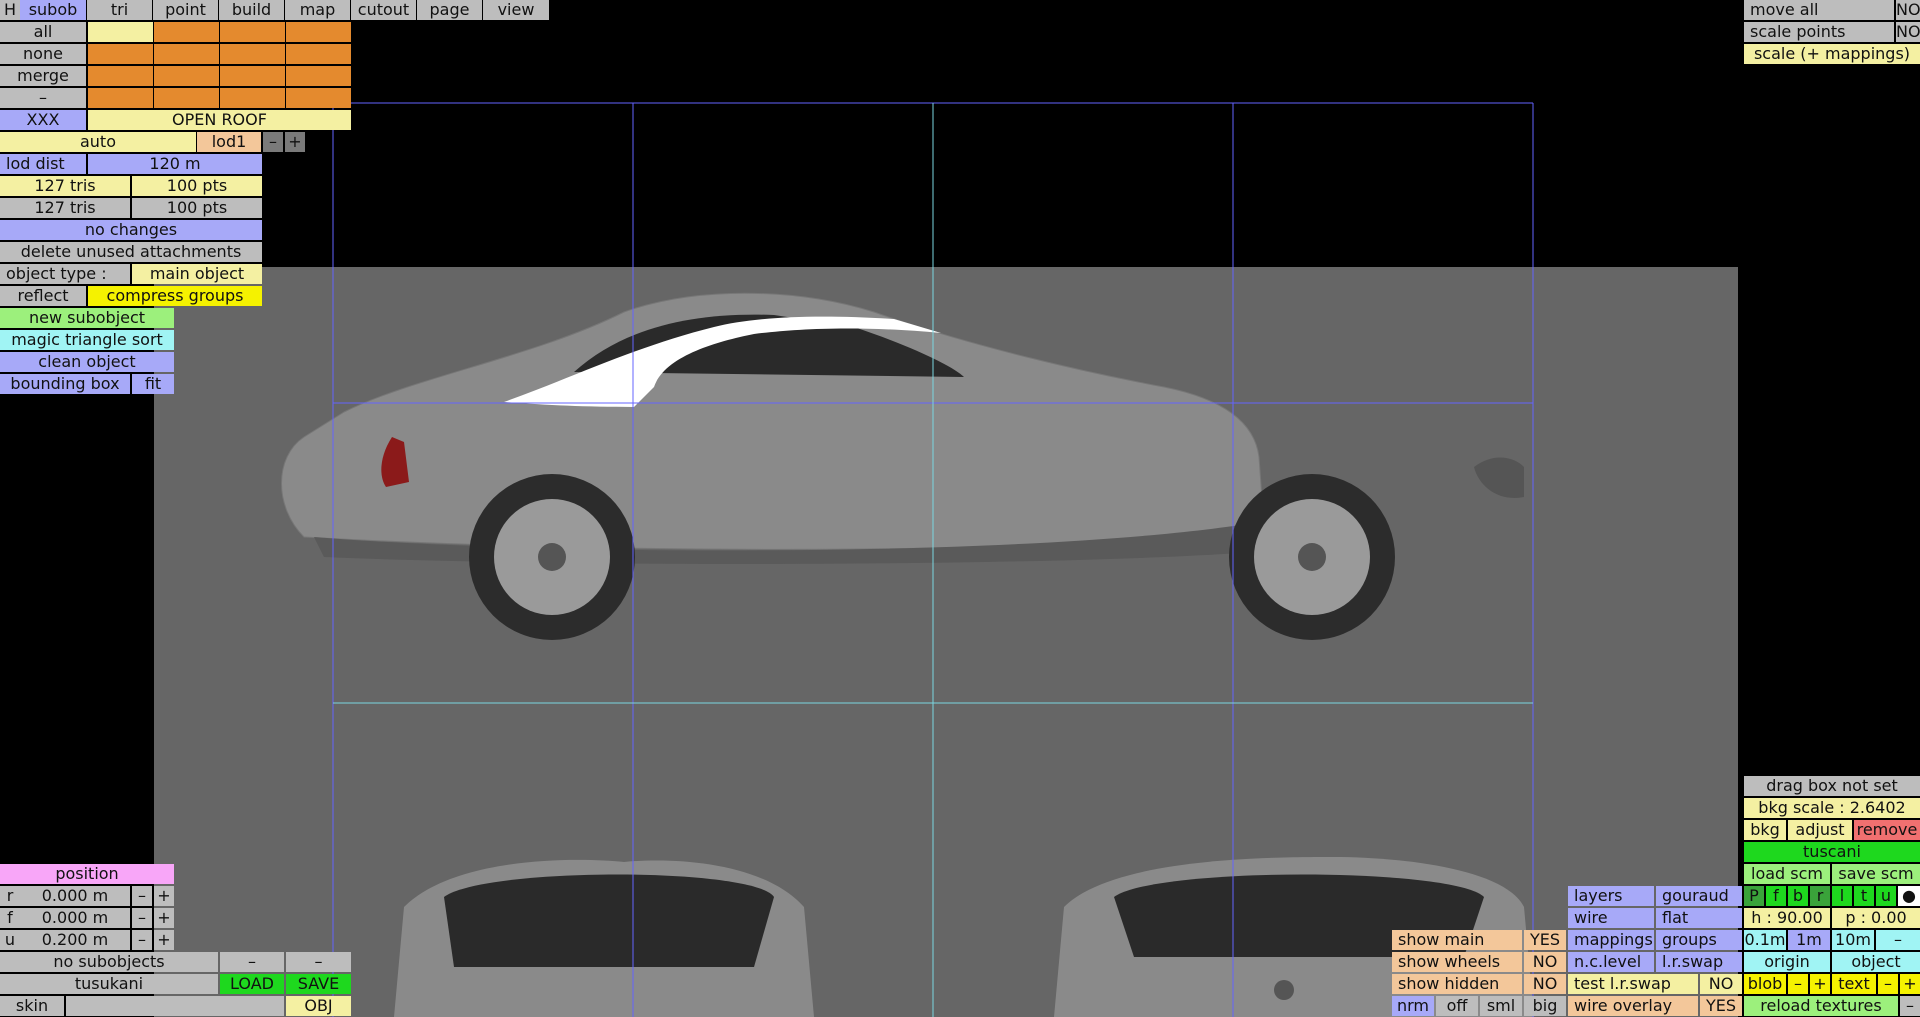 This screenshot has width=1920, height=1017. Describe the element at coordinates (1853, 940) in the screenshot. I see `grid-10m-button: 10m` at that location.